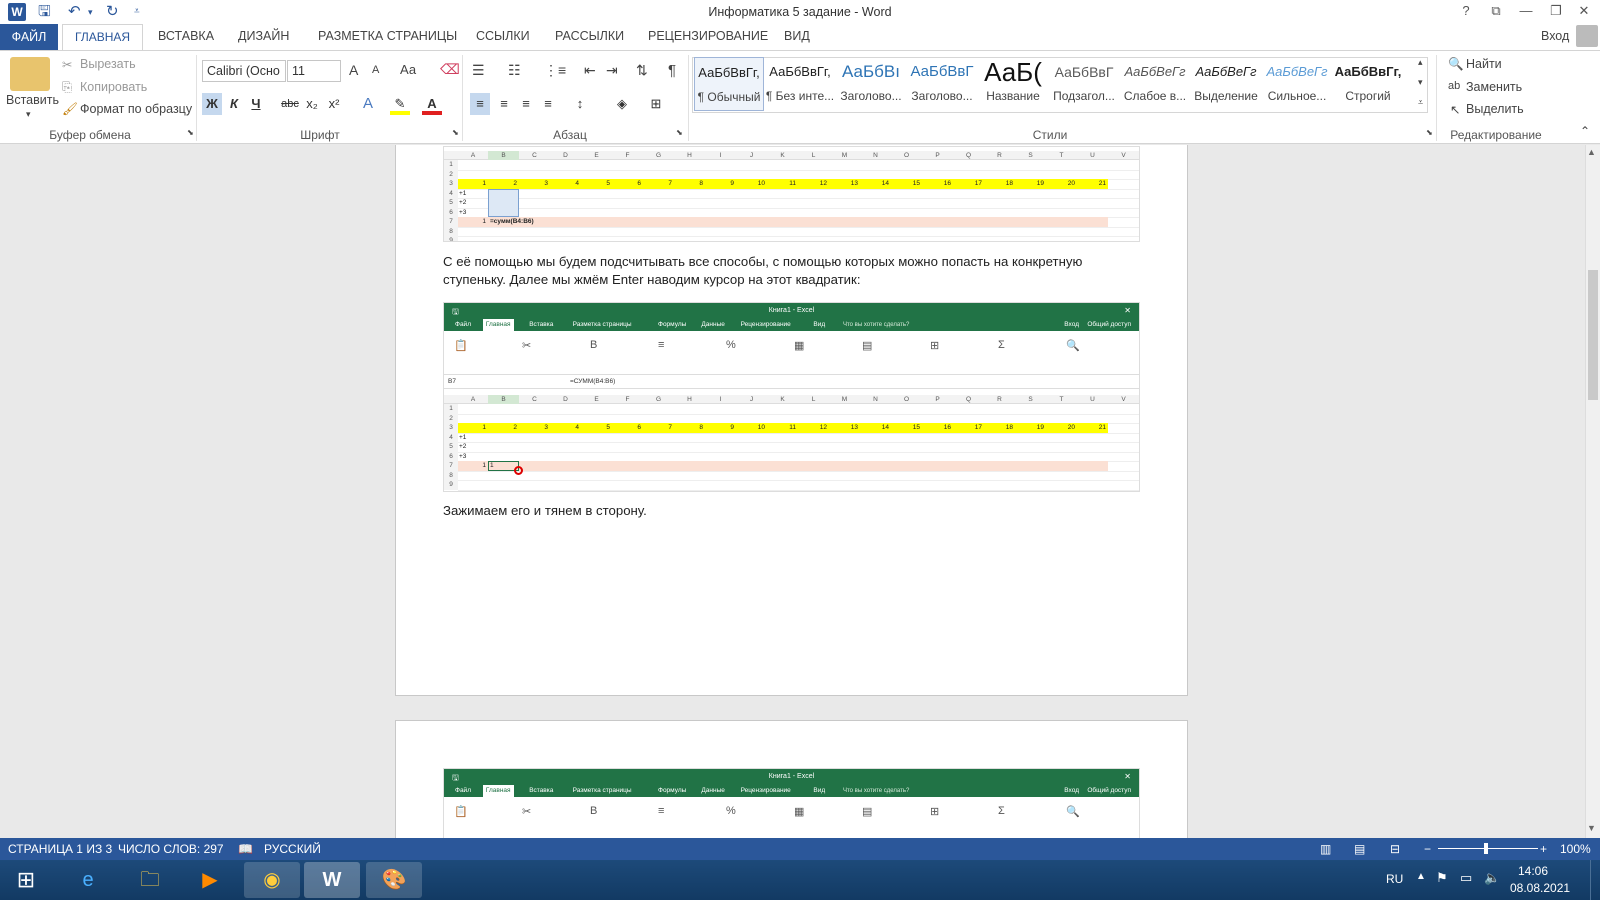 This screenshot has width=1600, height=900. I want to click on clear-format-icon: ⌫, so click(450, 69).